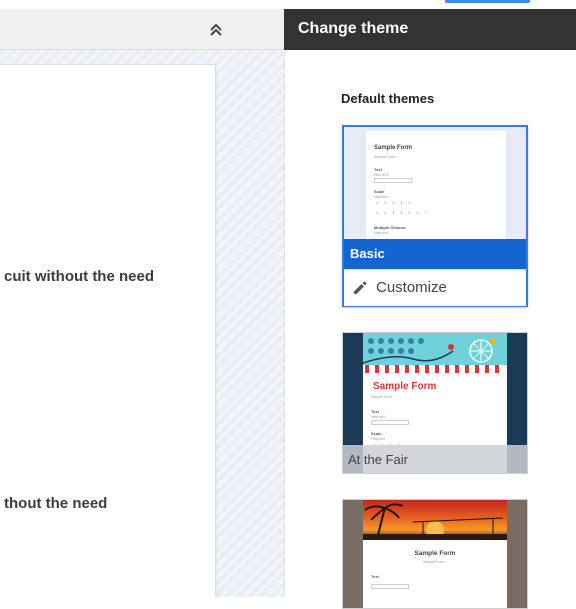 The height and width of the screenshot is (609, 576). Describe the element at coordinates (360, 287) in the screenshot. I see `pencil-icon` at that location.